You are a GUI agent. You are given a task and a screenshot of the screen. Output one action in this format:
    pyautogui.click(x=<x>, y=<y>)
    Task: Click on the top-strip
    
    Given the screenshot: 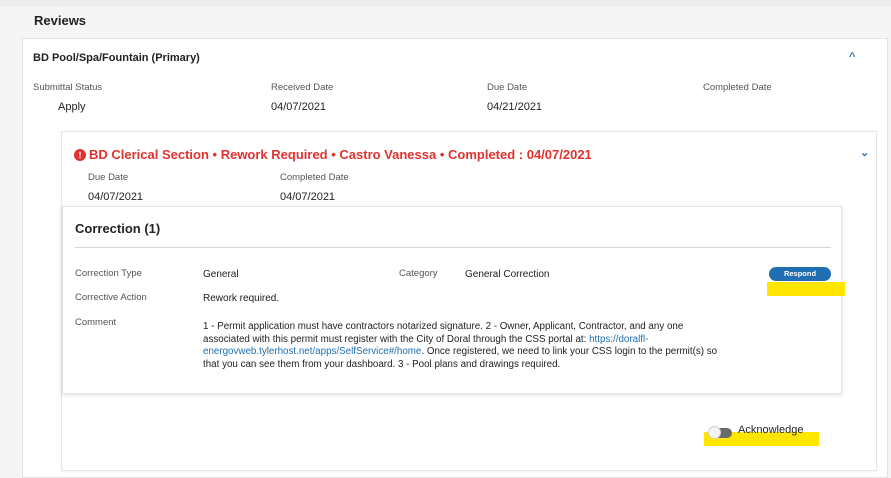 What is the action you would take?
    pyautogui.click(x=445, y=3)
    